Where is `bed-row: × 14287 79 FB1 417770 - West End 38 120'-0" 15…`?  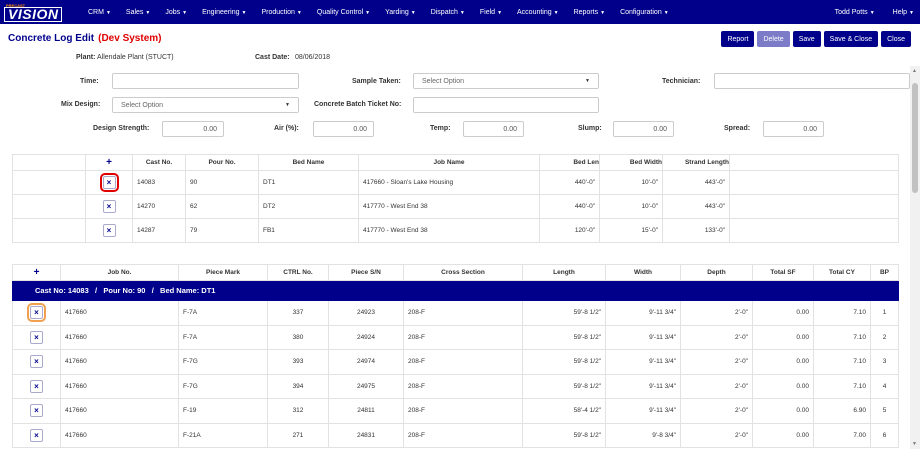
bed-row: × 14287 79 FB1 417770 - West End 38 120'-0" 15… is located at coordinates (455, 230).